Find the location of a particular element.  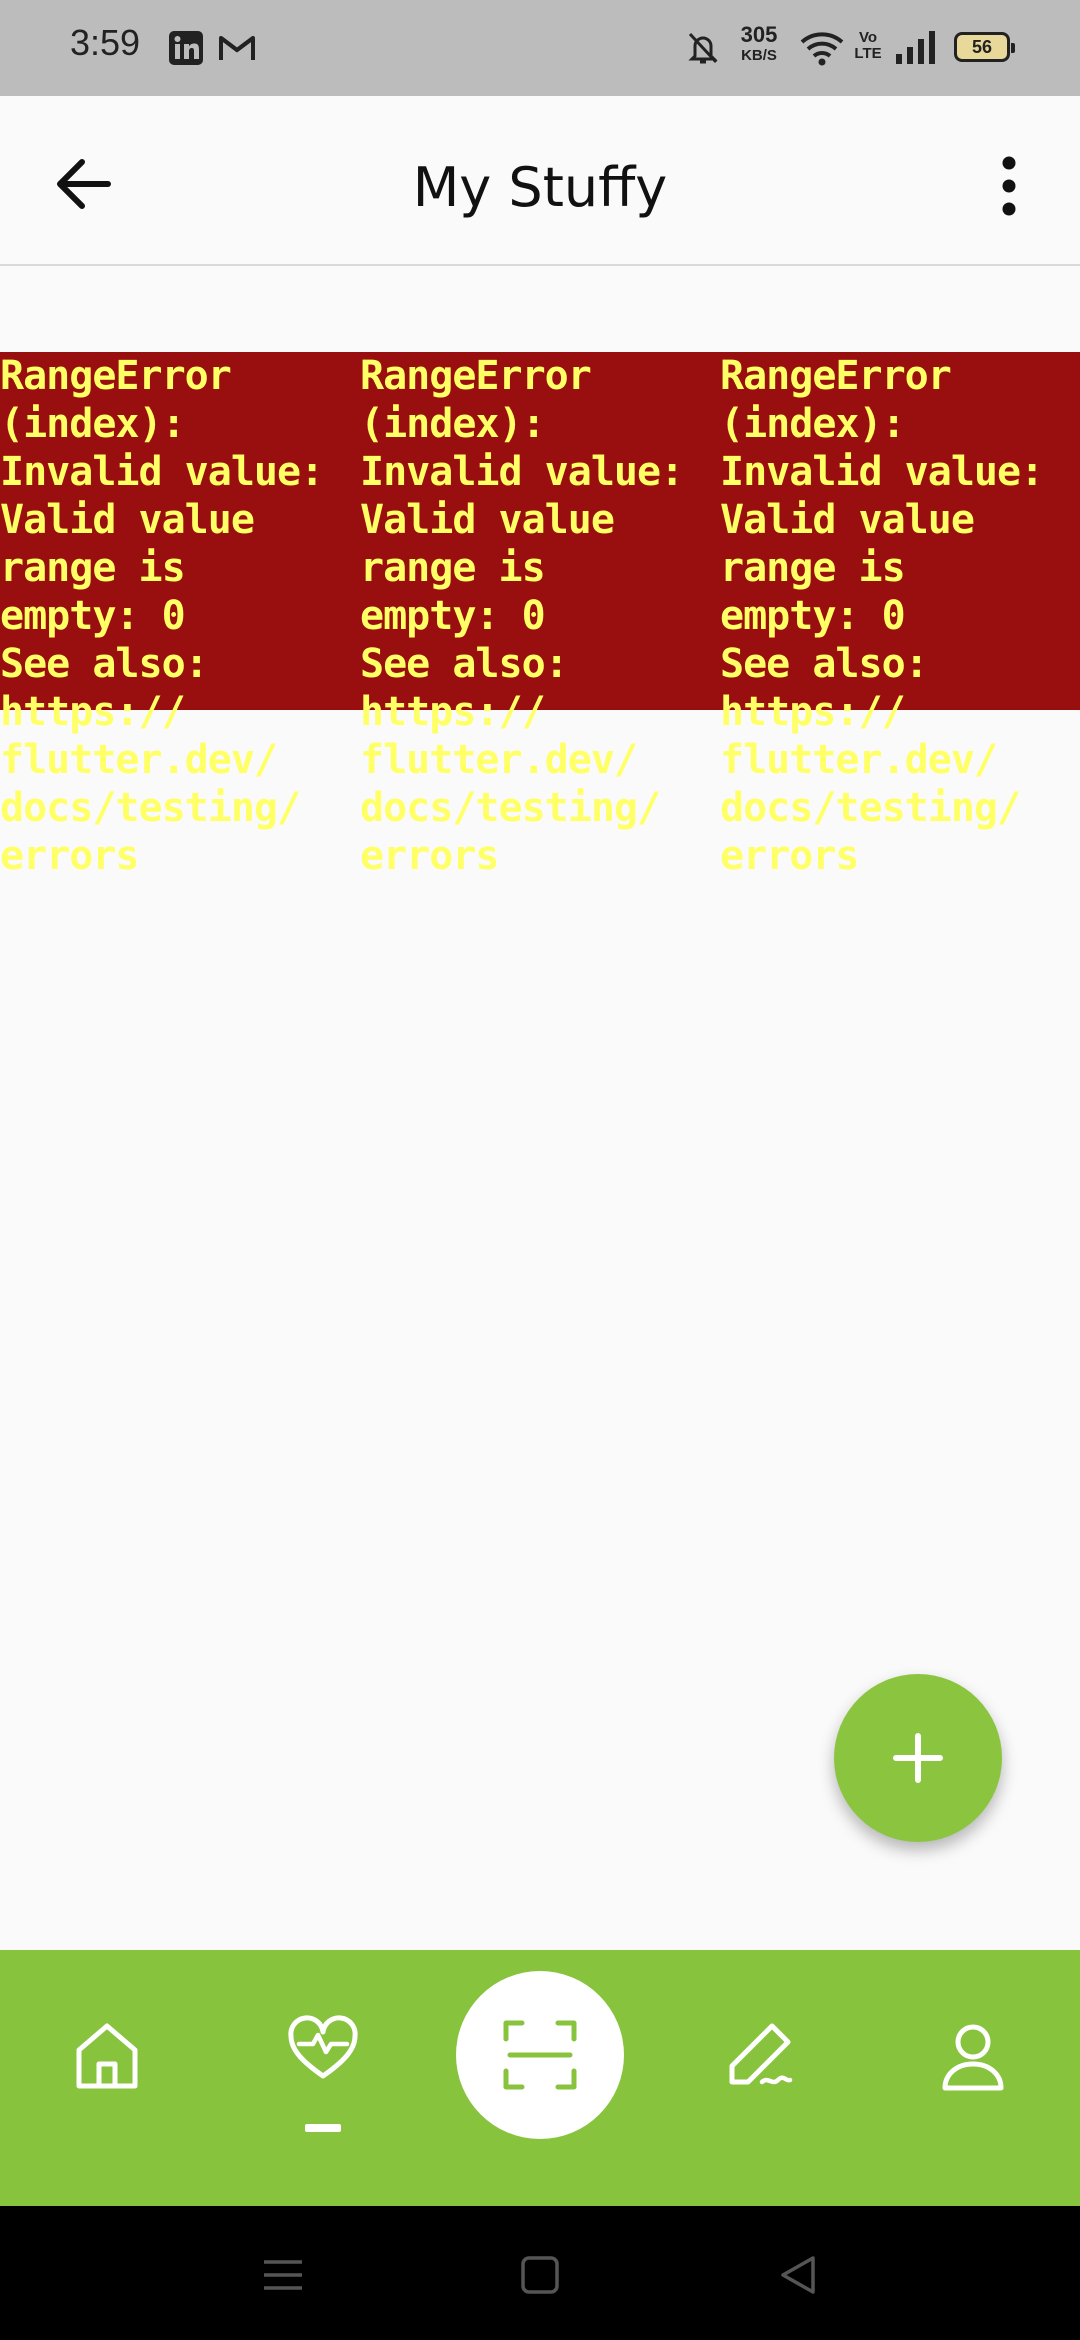

signal-icon is located at coordinates (915, 47).